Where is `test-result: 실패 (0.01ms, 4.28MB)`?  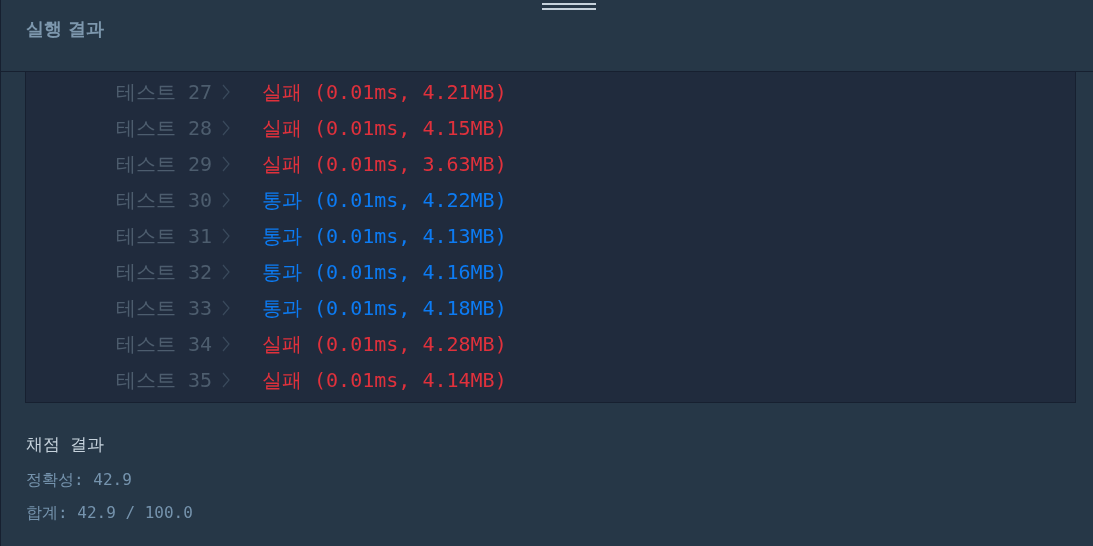
test-result: 실패 (0.01ms, 4.28MB) is located at coordinates (384, 344).